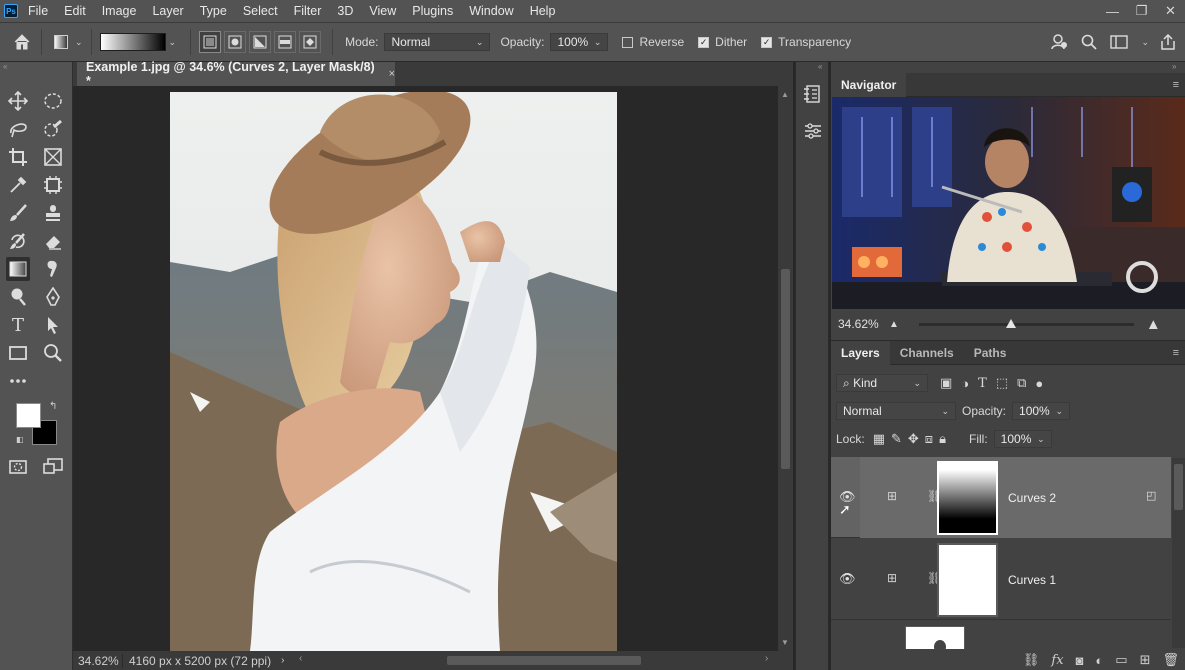 The image size is (1185, 670). Describe the element at coordinates (628, 42) in the screenshot. I see `reverse-checkbox` at that location.